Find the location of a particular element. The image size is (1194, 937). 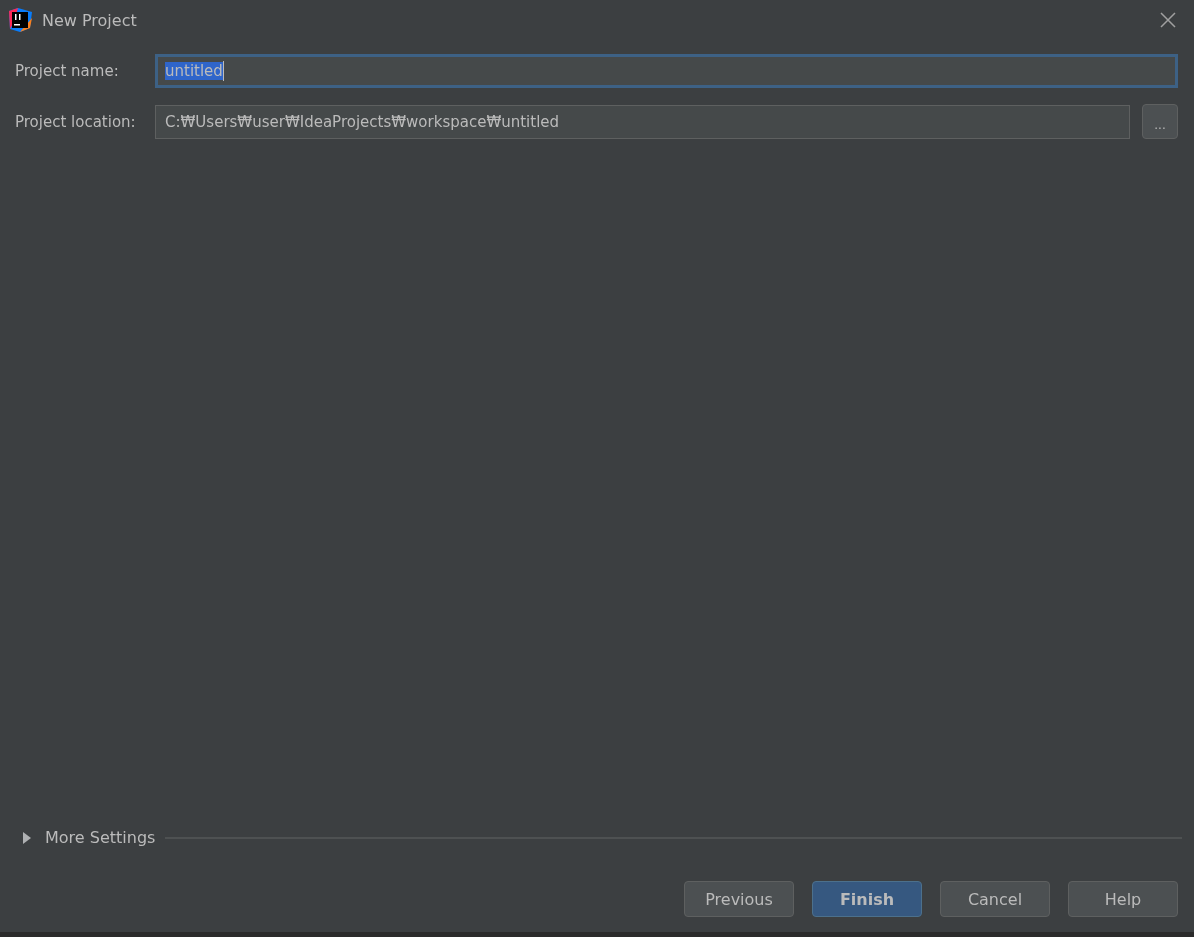

window-title: New Project is located at coordinates (89, 20).